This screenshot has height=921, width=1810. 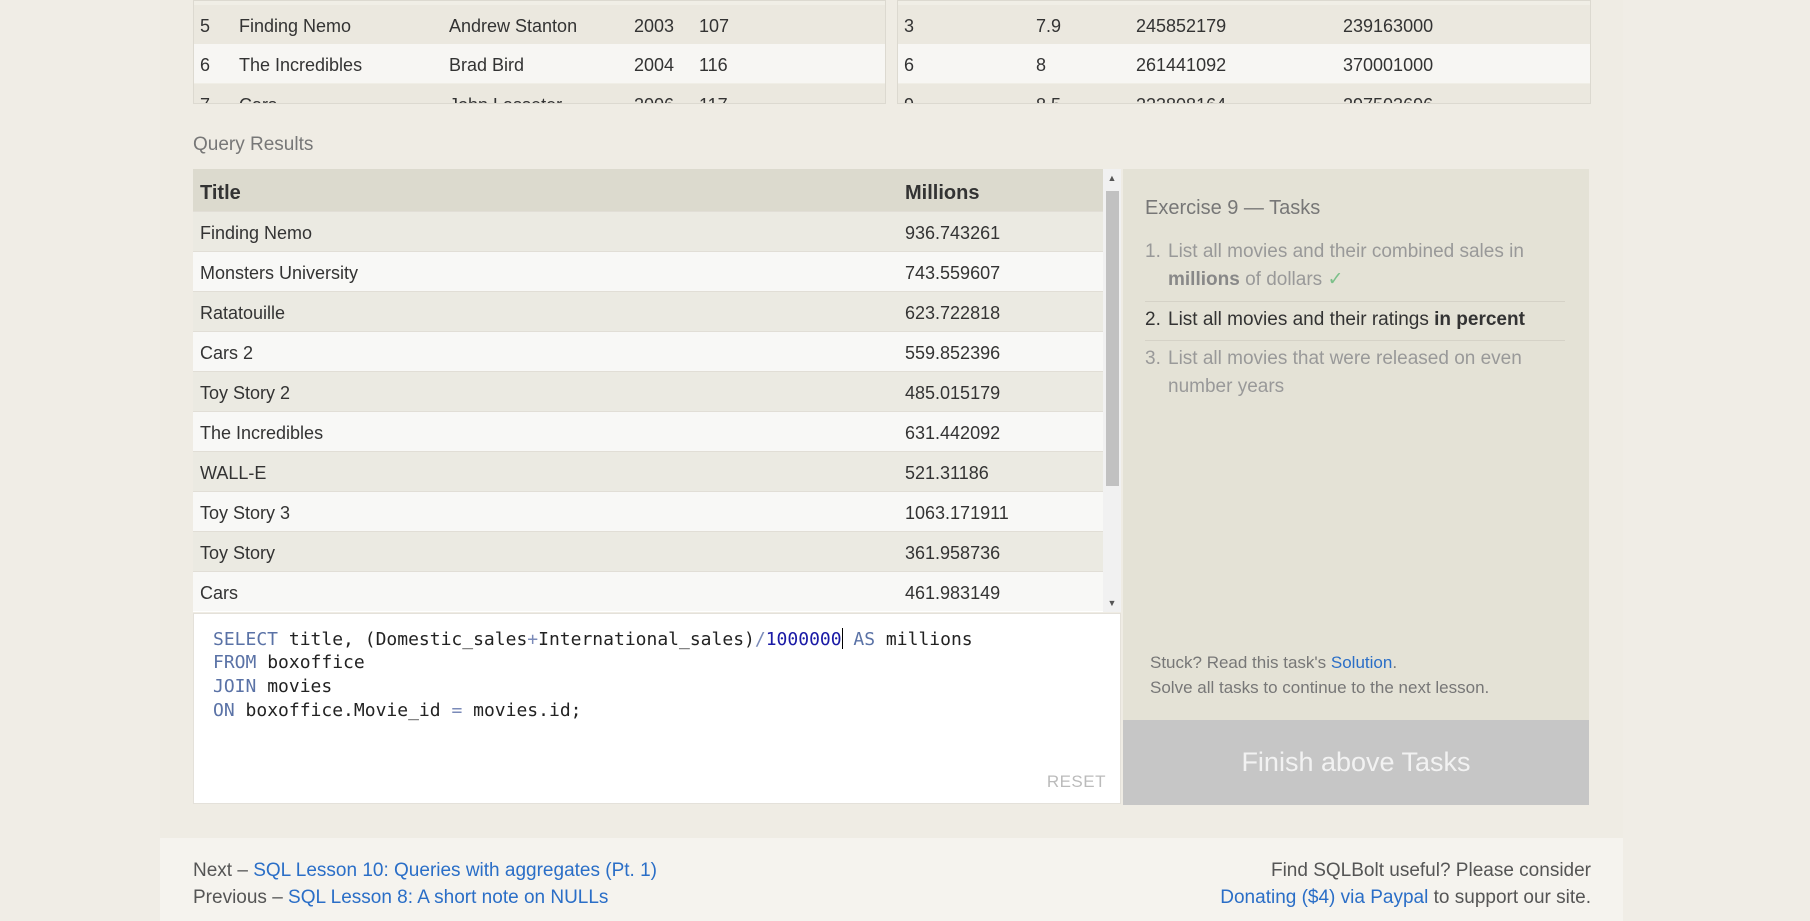 What do you see at coordinates (648, 351) in the screenshot?
I see `table-row: Cars 2 559.852396` at bounding box center [648, 351].